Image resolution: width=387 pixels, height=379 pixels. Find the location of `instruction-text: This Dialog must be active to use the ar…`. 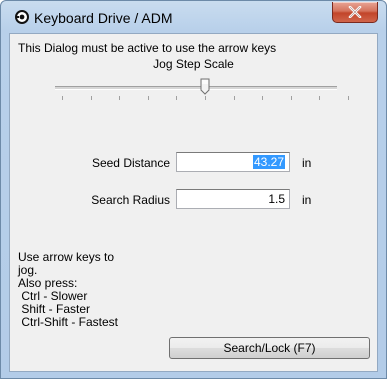

instruction-text: This Dialog must be active to use the ar… is located at coordinates (147, 48).